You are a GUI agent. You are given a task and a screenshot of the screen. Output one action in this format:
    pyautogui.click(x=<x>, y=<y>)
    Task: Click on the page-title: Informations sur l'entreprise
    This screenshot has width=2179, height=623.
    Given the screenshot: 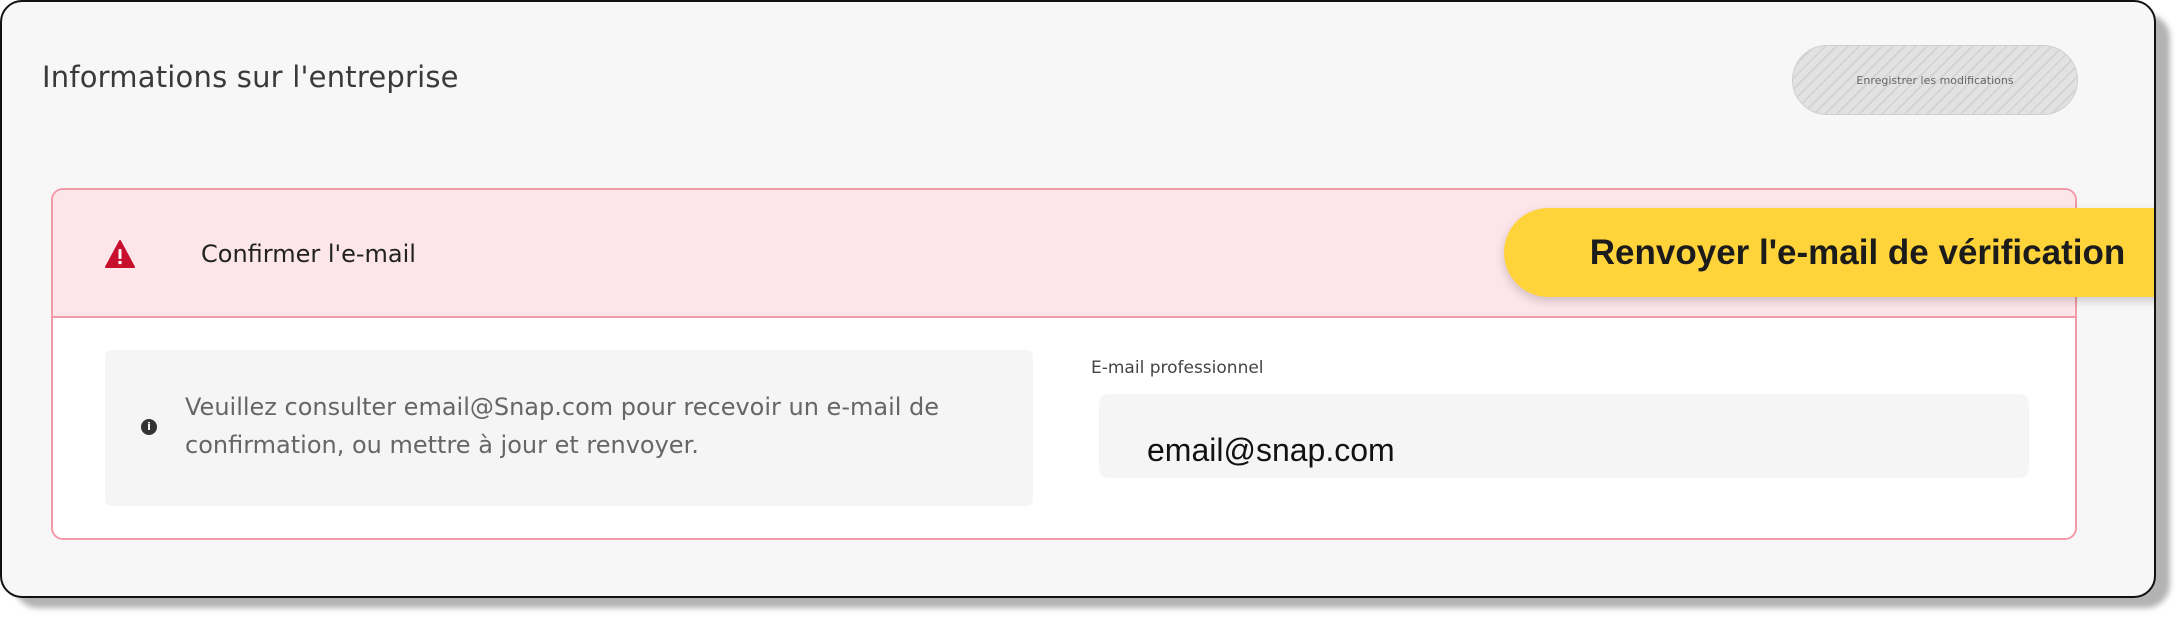 What is the action you would take?
    pyautogui.click(x=250, y=77)
    